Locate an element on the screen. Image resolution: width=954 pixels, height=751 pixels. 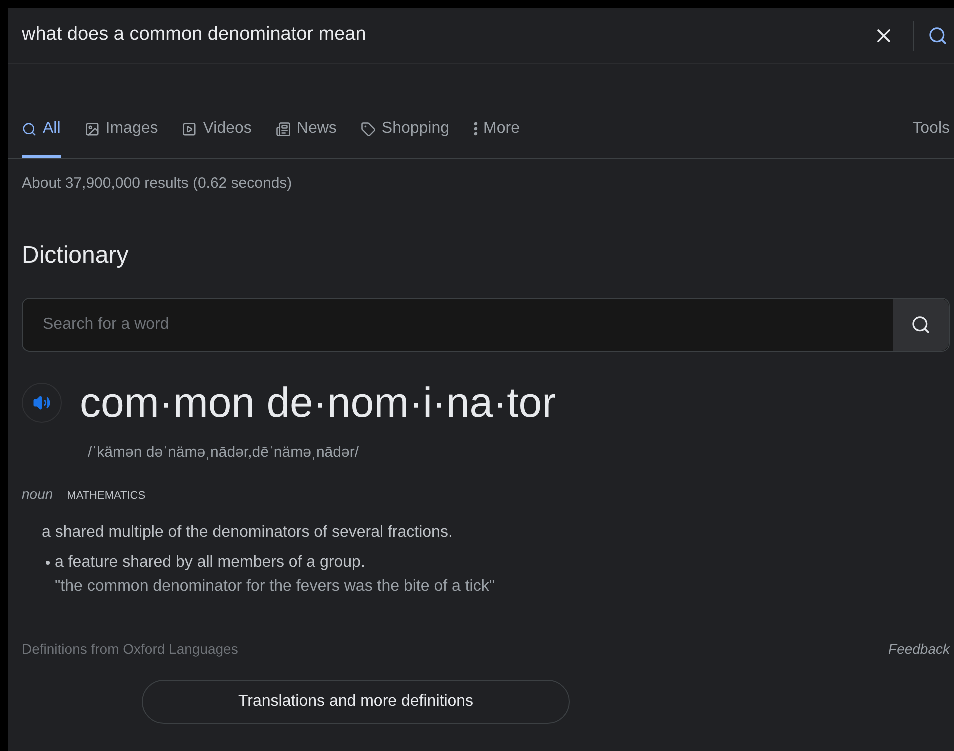
nav-tab: All is located at coordinates (41, 137).